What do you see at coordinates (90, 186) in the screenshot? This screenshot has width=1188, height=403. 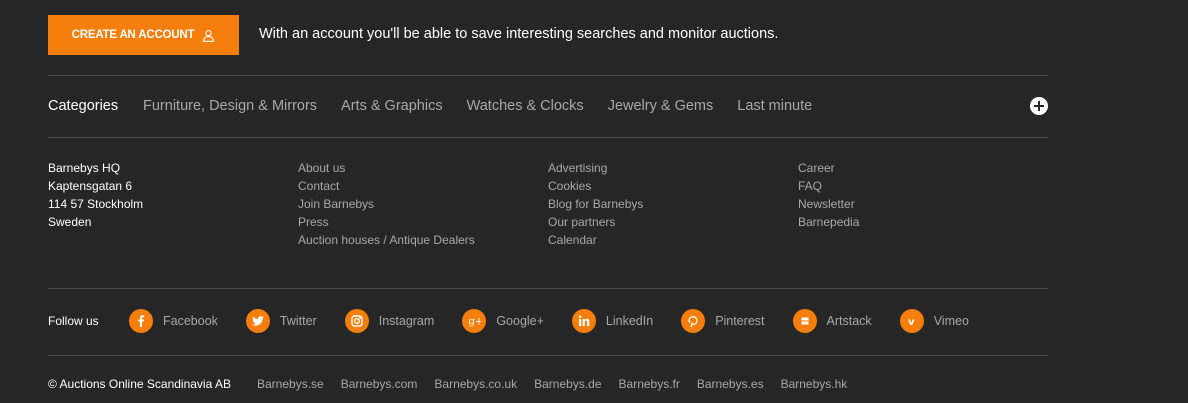 I see `address-line: Kaptensgatan 6` at bounding box center [90, 186].